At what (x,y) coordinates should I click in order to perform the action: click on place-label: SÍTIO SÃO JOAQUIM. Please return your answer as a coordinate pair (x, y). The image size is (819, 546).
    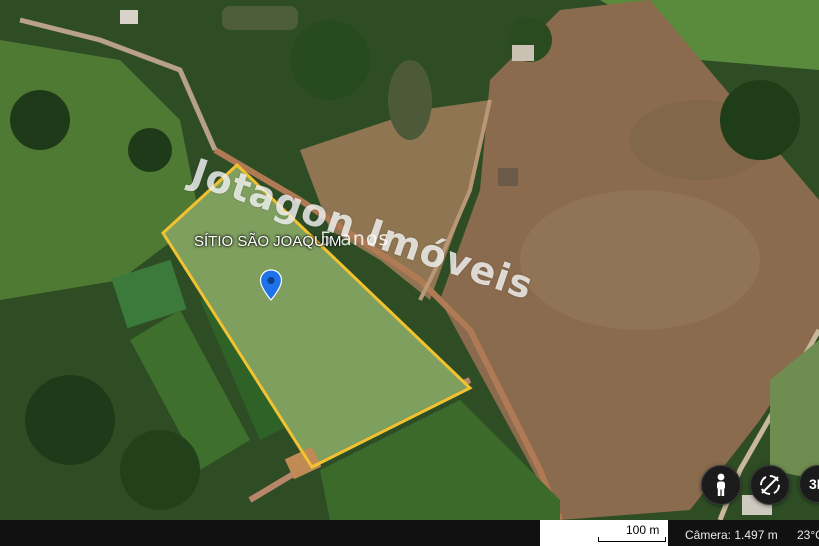
    Looking at the image, I should click on (268, 241).